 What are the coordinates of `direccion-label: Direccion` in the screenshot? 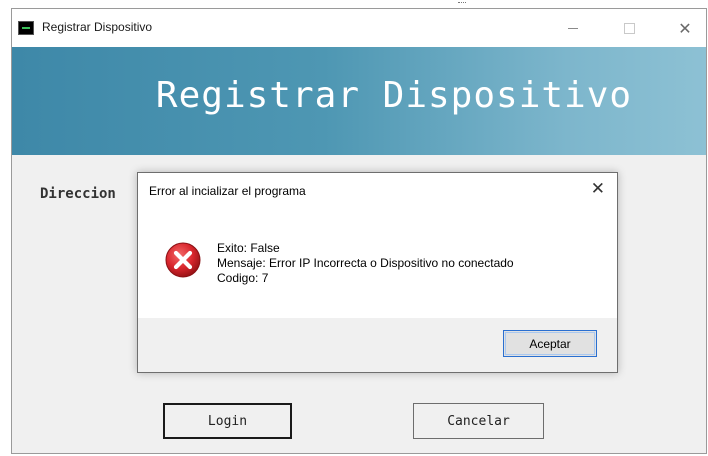 It's located at (78, 194).